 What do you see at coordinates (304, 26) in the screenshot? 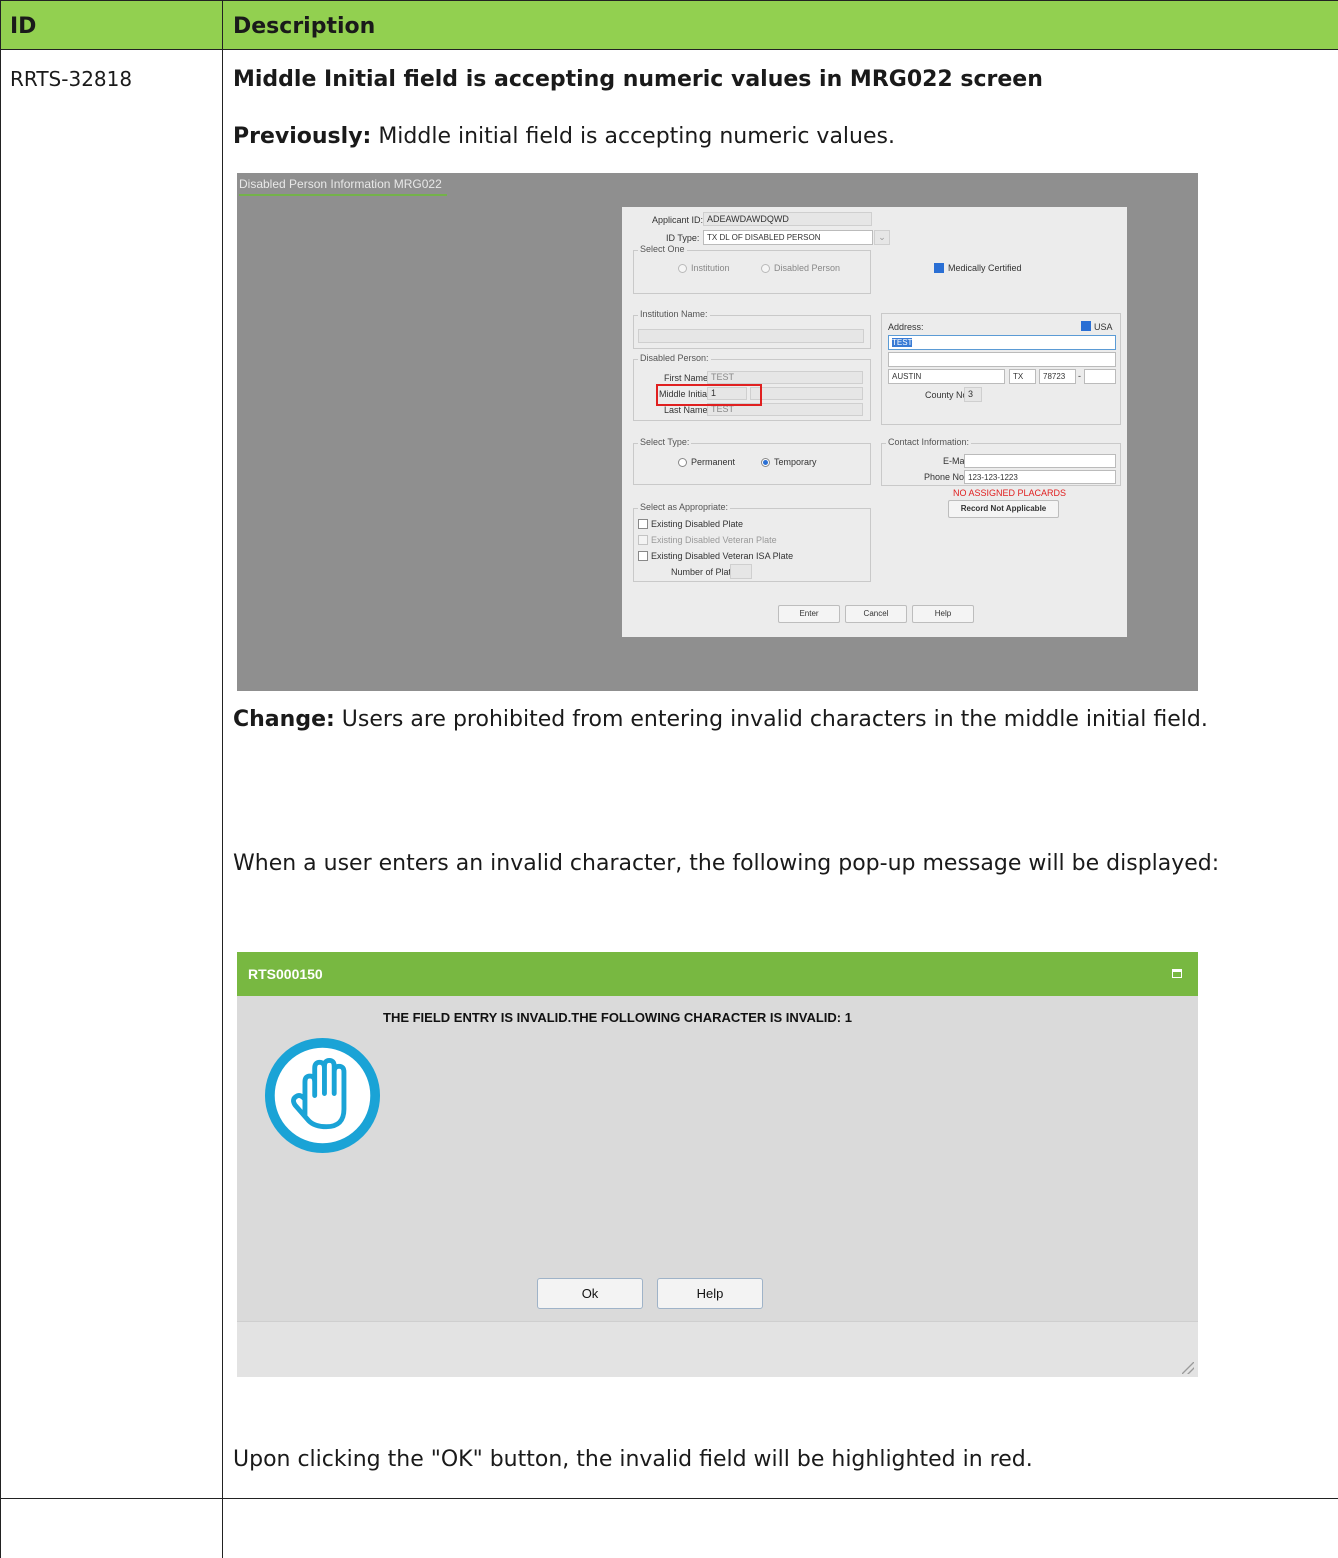
I see `header-description: Description` at bounding box center [304, 26].